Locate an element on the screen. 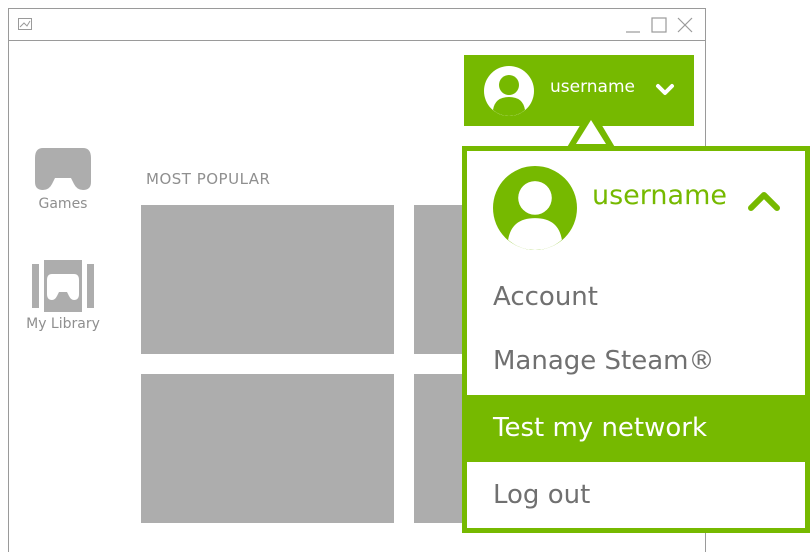  nav-label-games: Games is located at coordinates (63, 204).